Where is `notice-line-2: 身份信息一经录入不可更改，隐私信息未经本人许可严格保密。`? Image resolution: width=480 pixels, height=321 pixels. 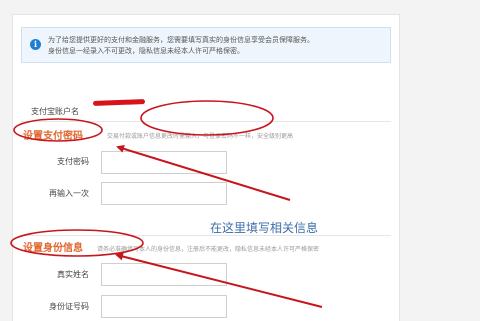
notice-line-2: 身份信息一经录入不可更改，隐私信息未经本人许可严格保密。 is located at coordinates (146, 51).